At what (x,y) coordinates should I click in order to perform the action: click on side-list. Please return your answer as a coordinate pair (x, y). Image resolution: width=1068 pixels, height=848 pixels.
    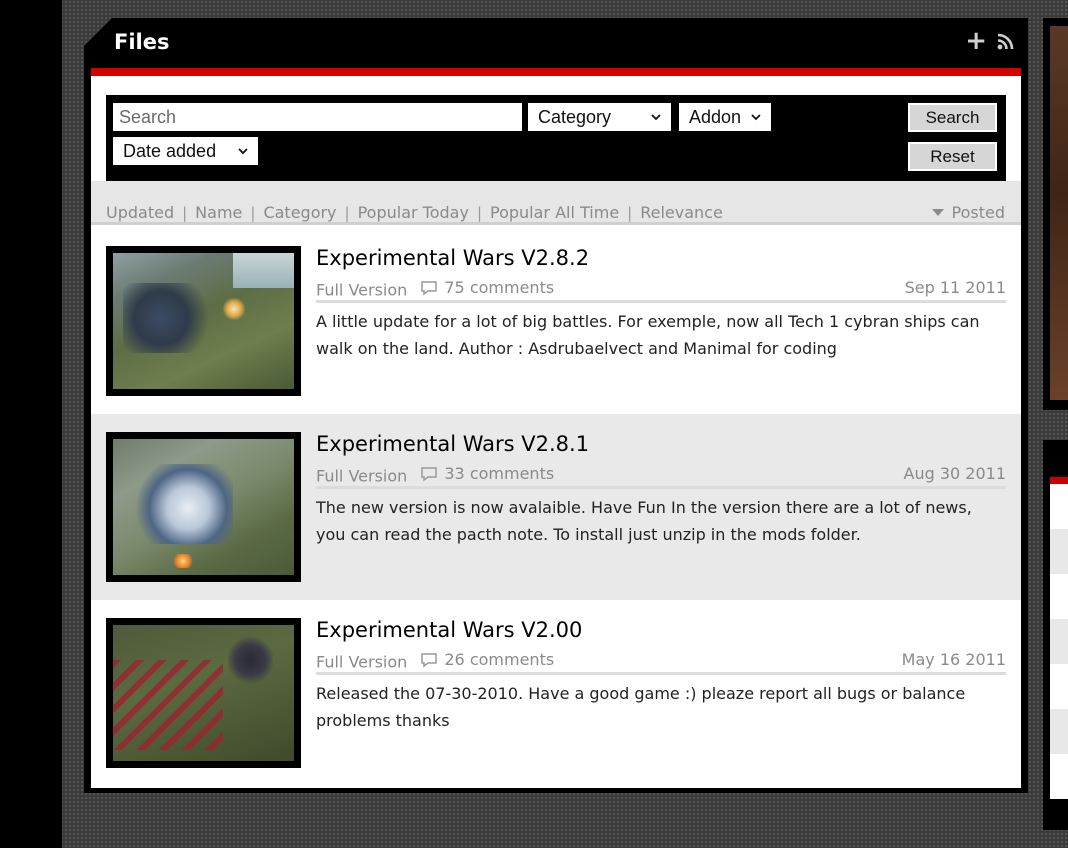
    Looking at the image, I should click on (1059, 641).